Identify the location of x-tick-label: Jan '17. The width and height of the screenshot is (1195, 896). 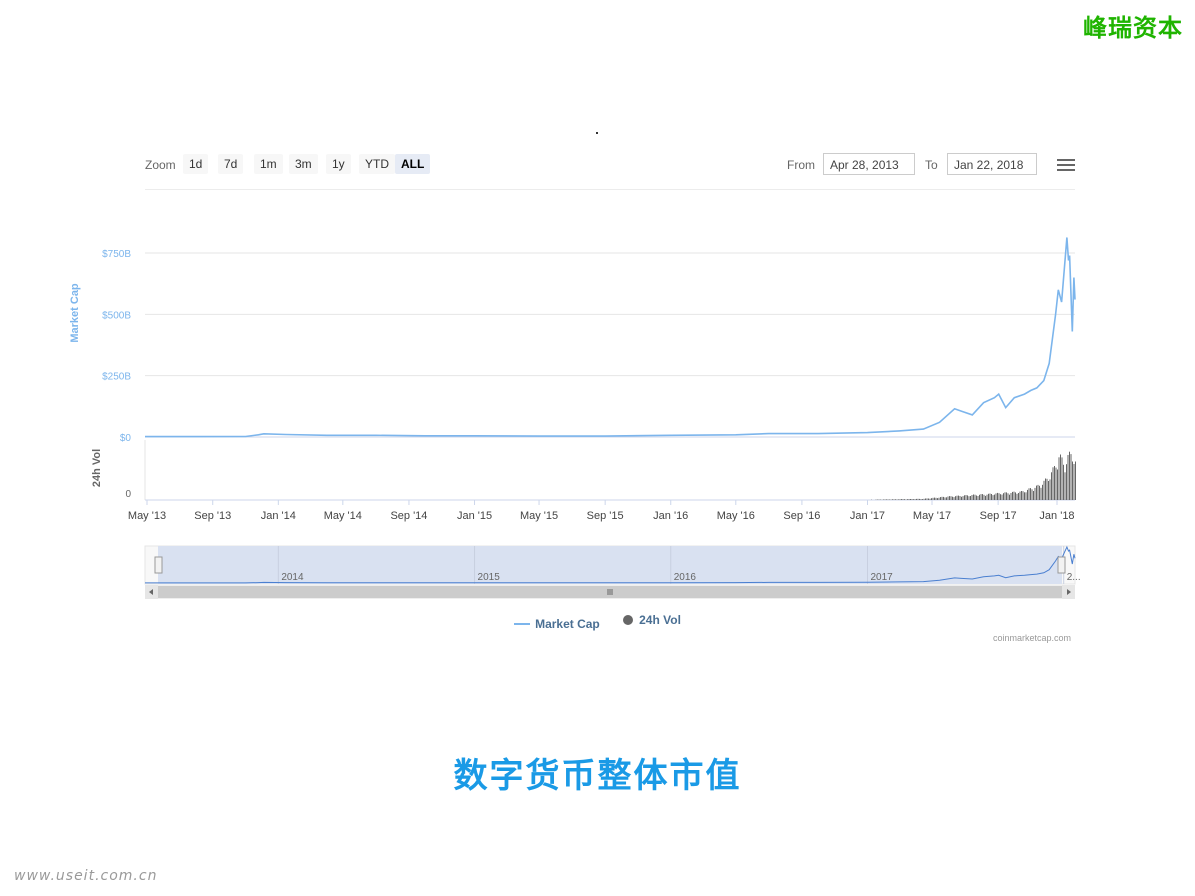
(867, 516).